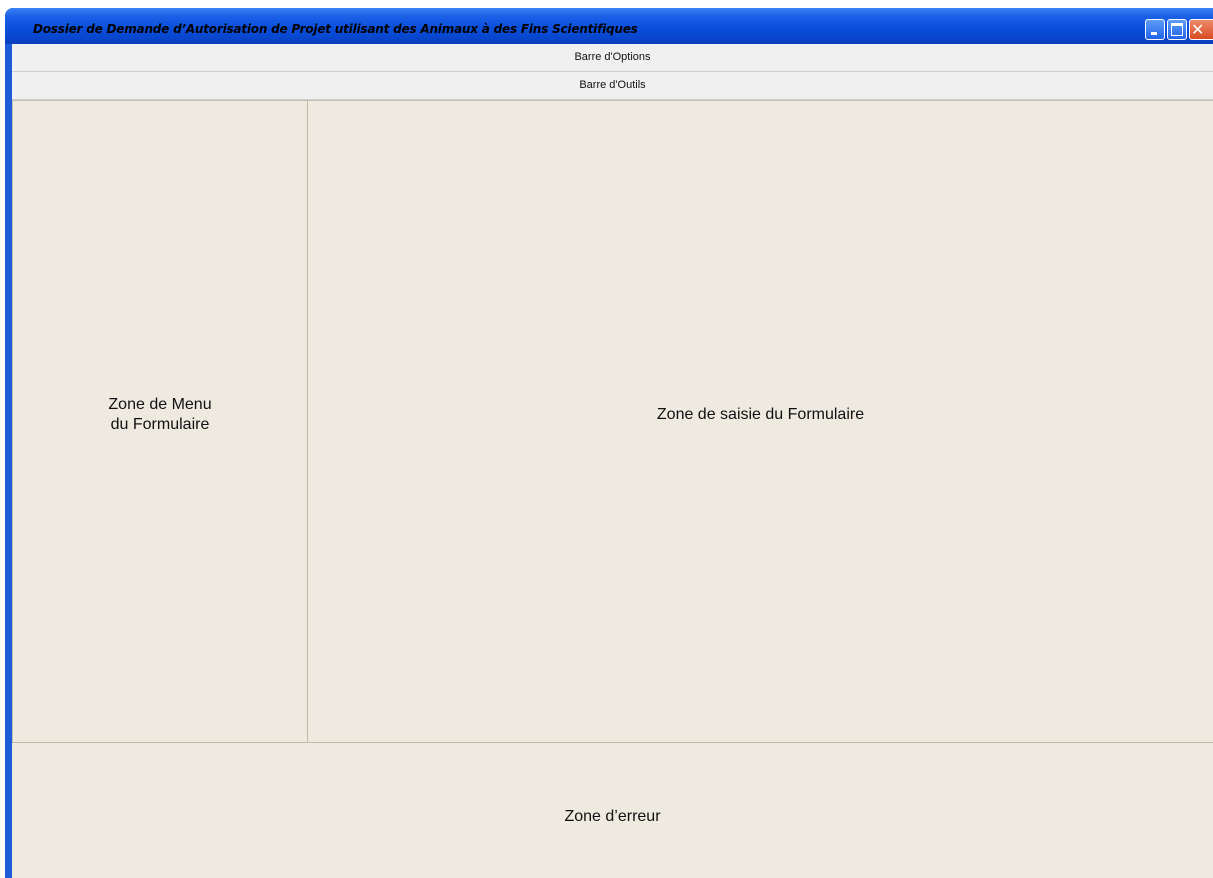 Image resolution: width=1213 pixels, height=878 pixels. I want to click on form-menu-zone-label-line1: Zone de Menu, so click(160, 404).